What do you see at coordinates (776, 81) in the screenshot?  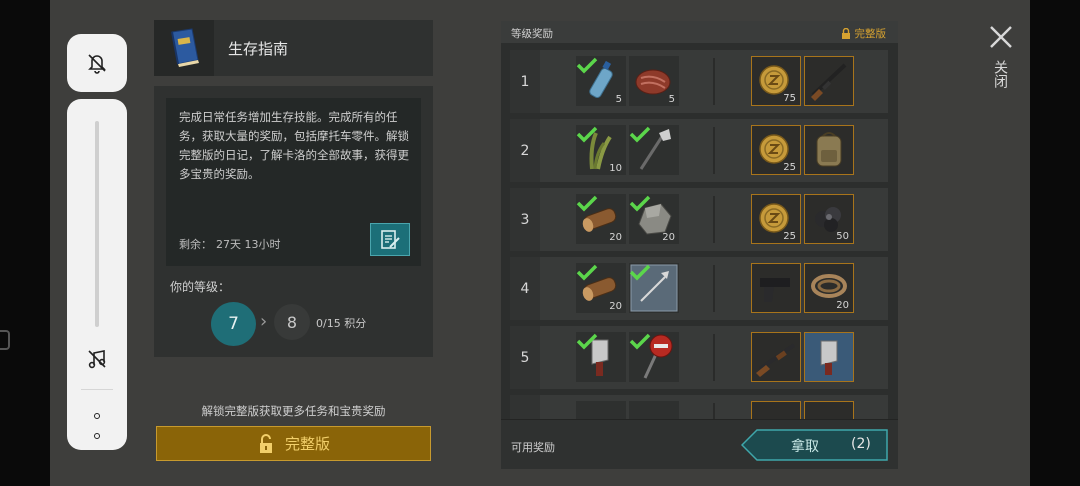 I see `premium-reward-slot: 75` at bounding box center [776, 81].